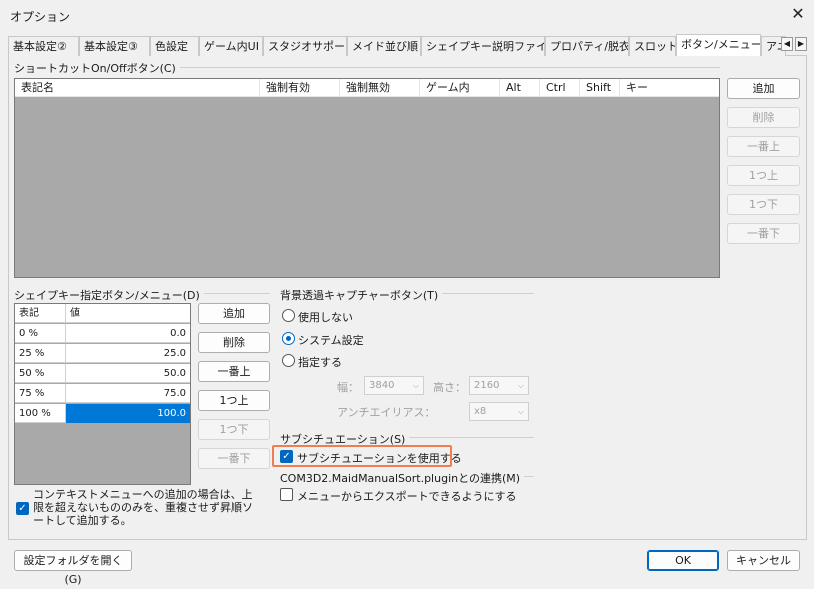 Image resolution: width=814 pixels, height=589 pixels. I want to click on table-row: 100 % 100.0, so click(102, 413).